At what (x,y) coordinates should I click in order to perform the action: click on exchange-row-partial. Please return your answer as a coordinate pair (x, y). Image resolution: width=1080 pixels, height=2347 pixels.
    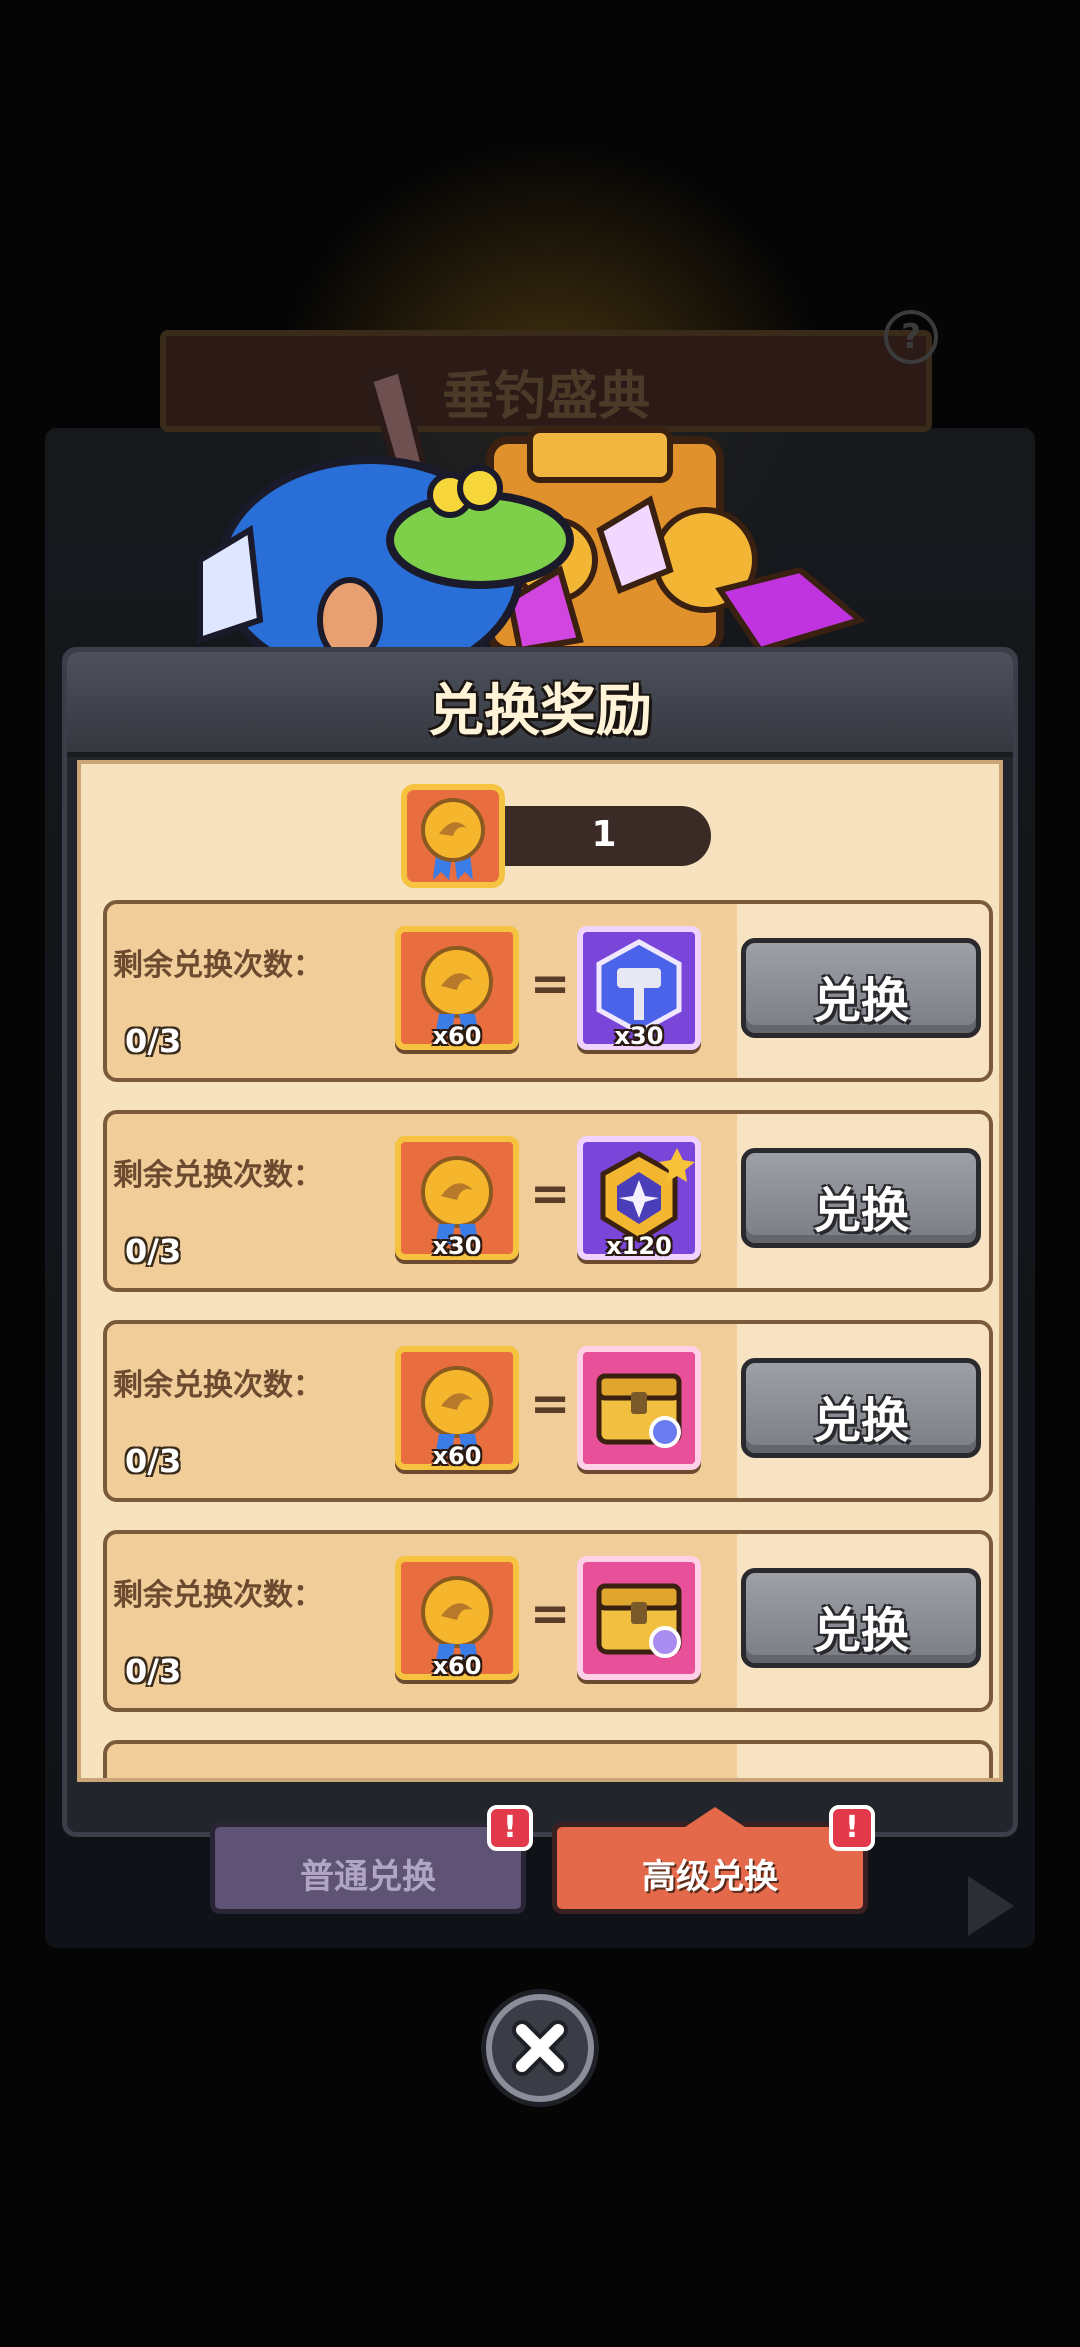
    Looking at the image, I should click on (548, 1759).